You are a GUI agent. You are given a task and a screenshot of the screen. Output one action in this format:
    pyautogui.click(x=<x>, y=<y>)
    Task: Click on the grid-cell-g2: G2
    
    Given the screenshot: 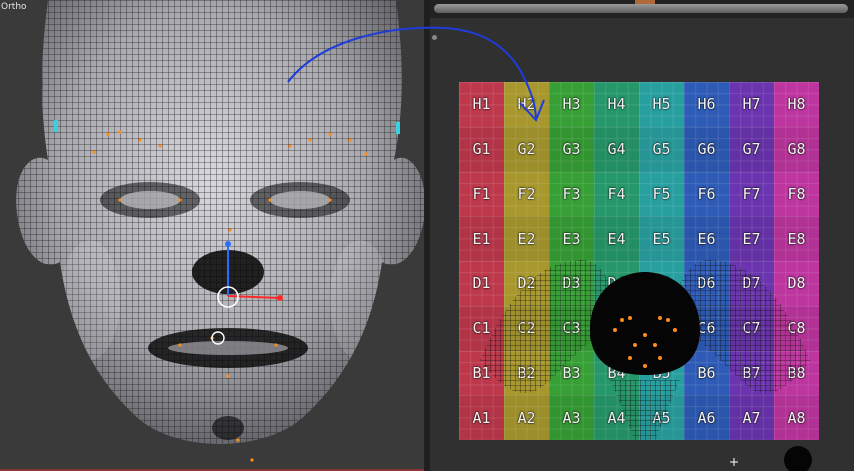 What is the action you would take?
    pyautogui.click(x=526, y=149)
    